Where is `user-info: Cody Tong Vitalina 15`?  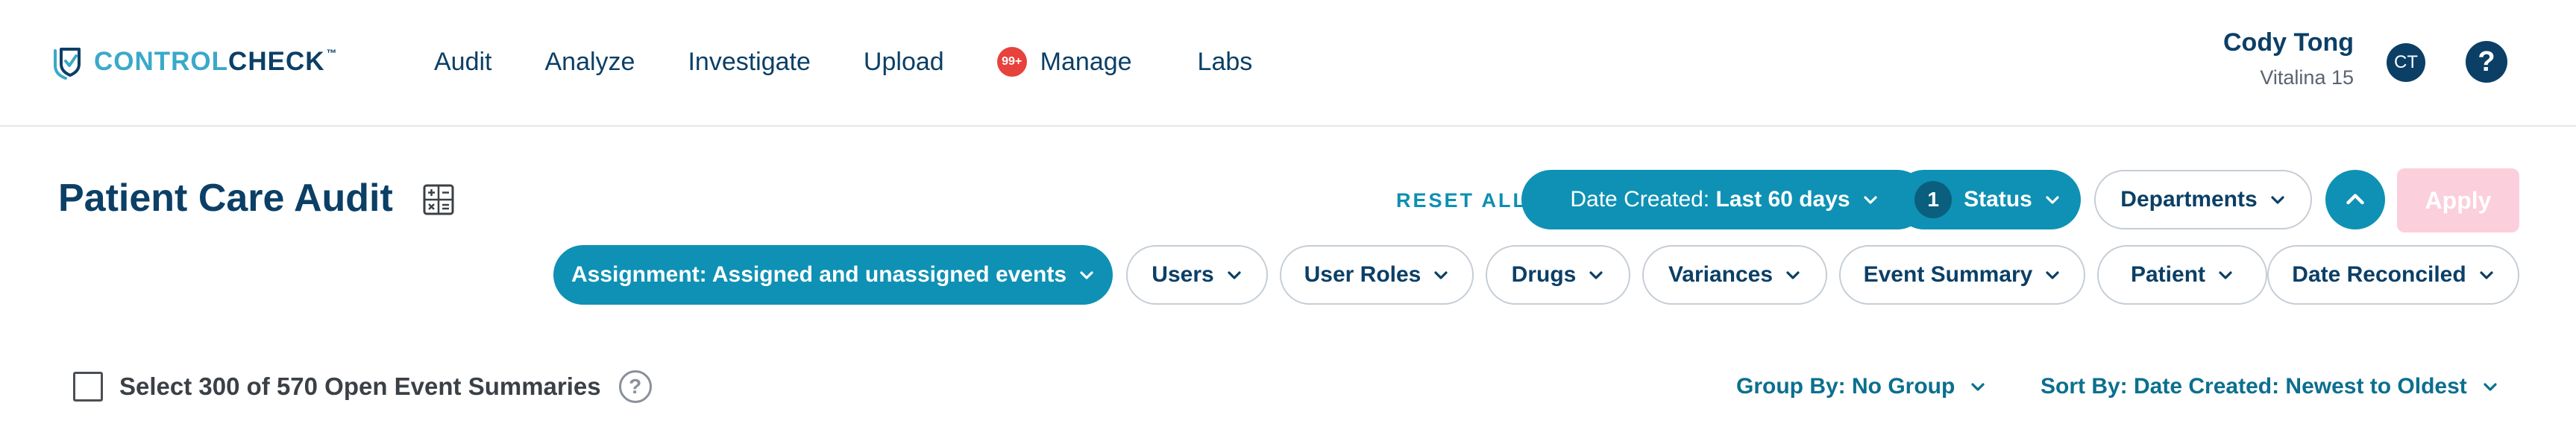
user-info: Cody Tong Vitalina 15 is located at coordinates (2289, 59).